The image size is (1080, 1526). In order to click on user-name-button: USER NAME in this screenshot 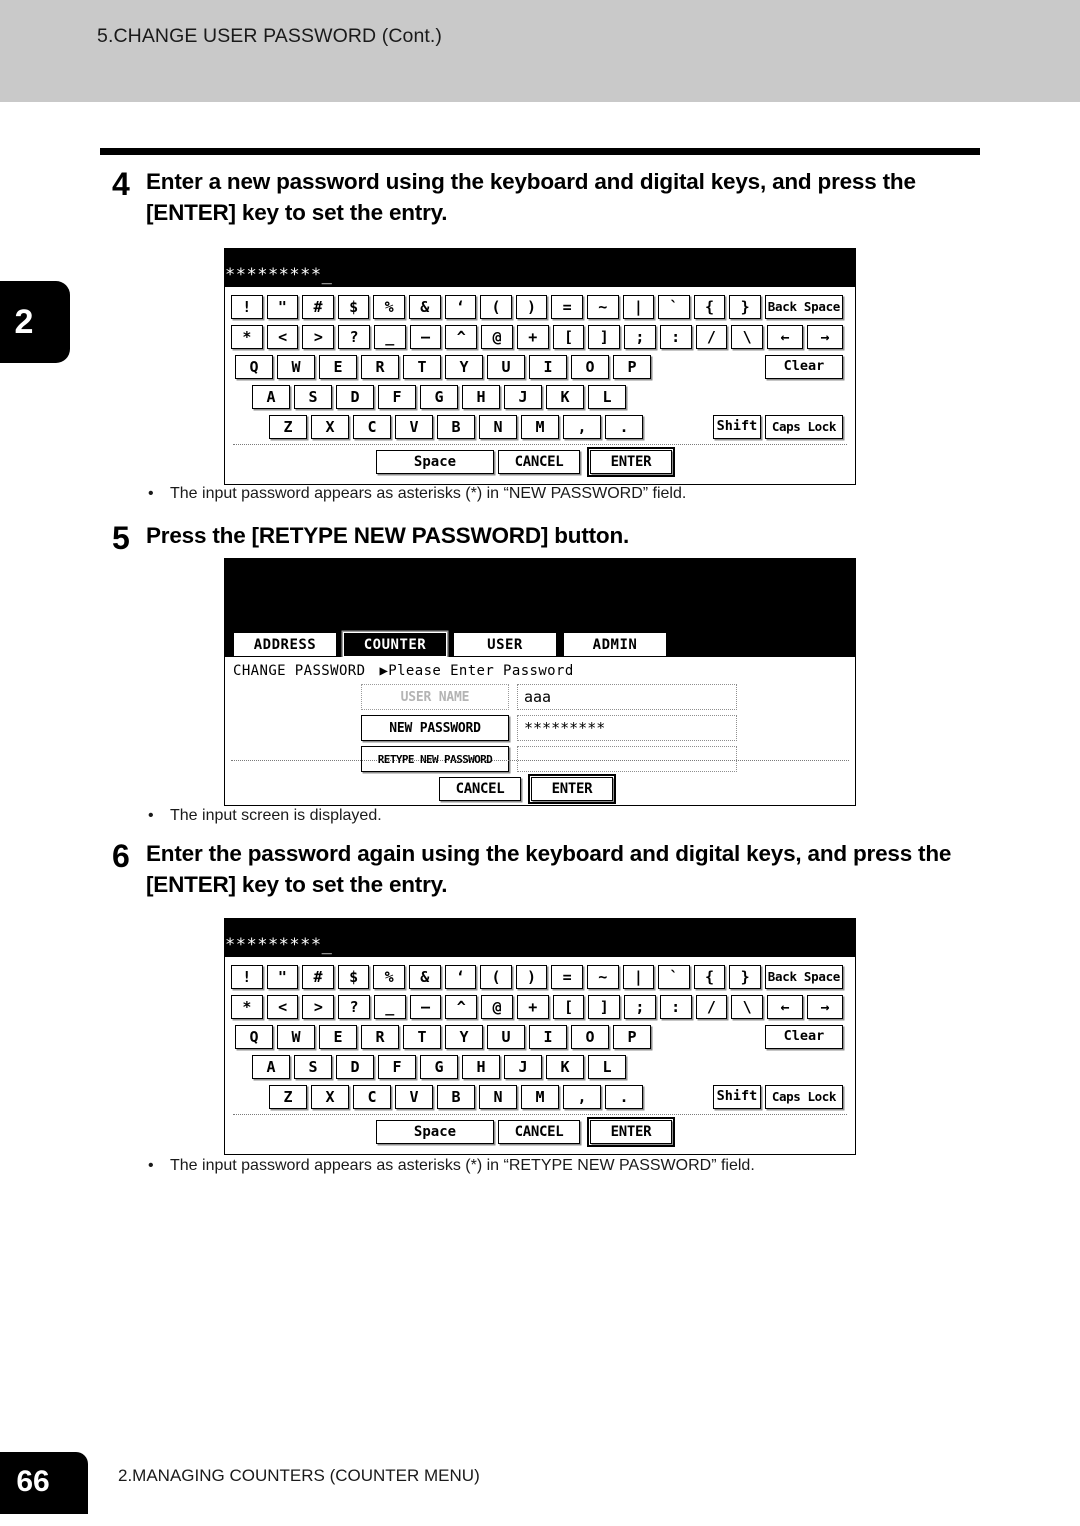, I will do `click(435, 697)`.